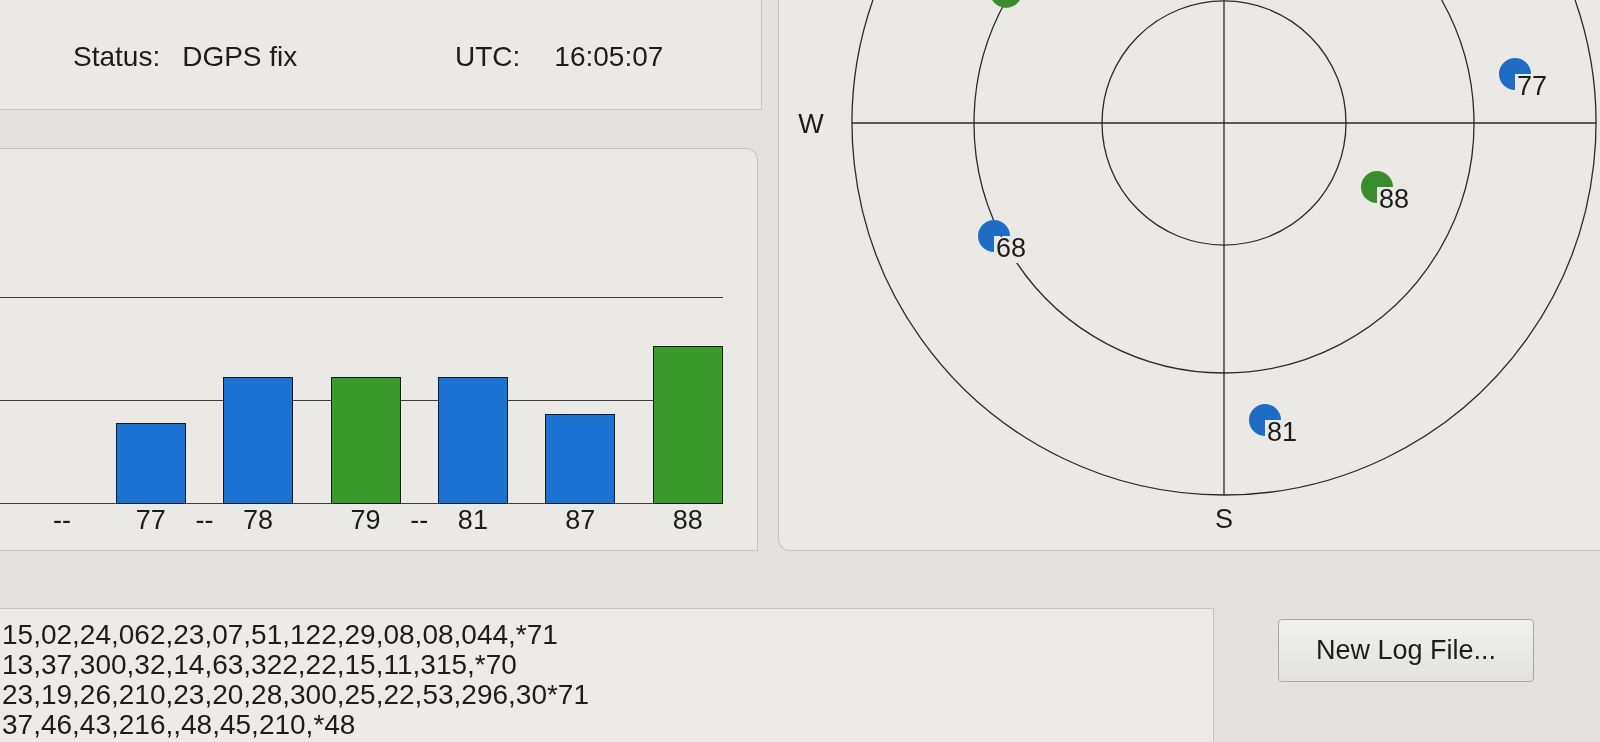 The image size is (1600, 742). Describe the element at coordinates (150, 520) in the screenshot. I see `channel-label: 77` at that location.